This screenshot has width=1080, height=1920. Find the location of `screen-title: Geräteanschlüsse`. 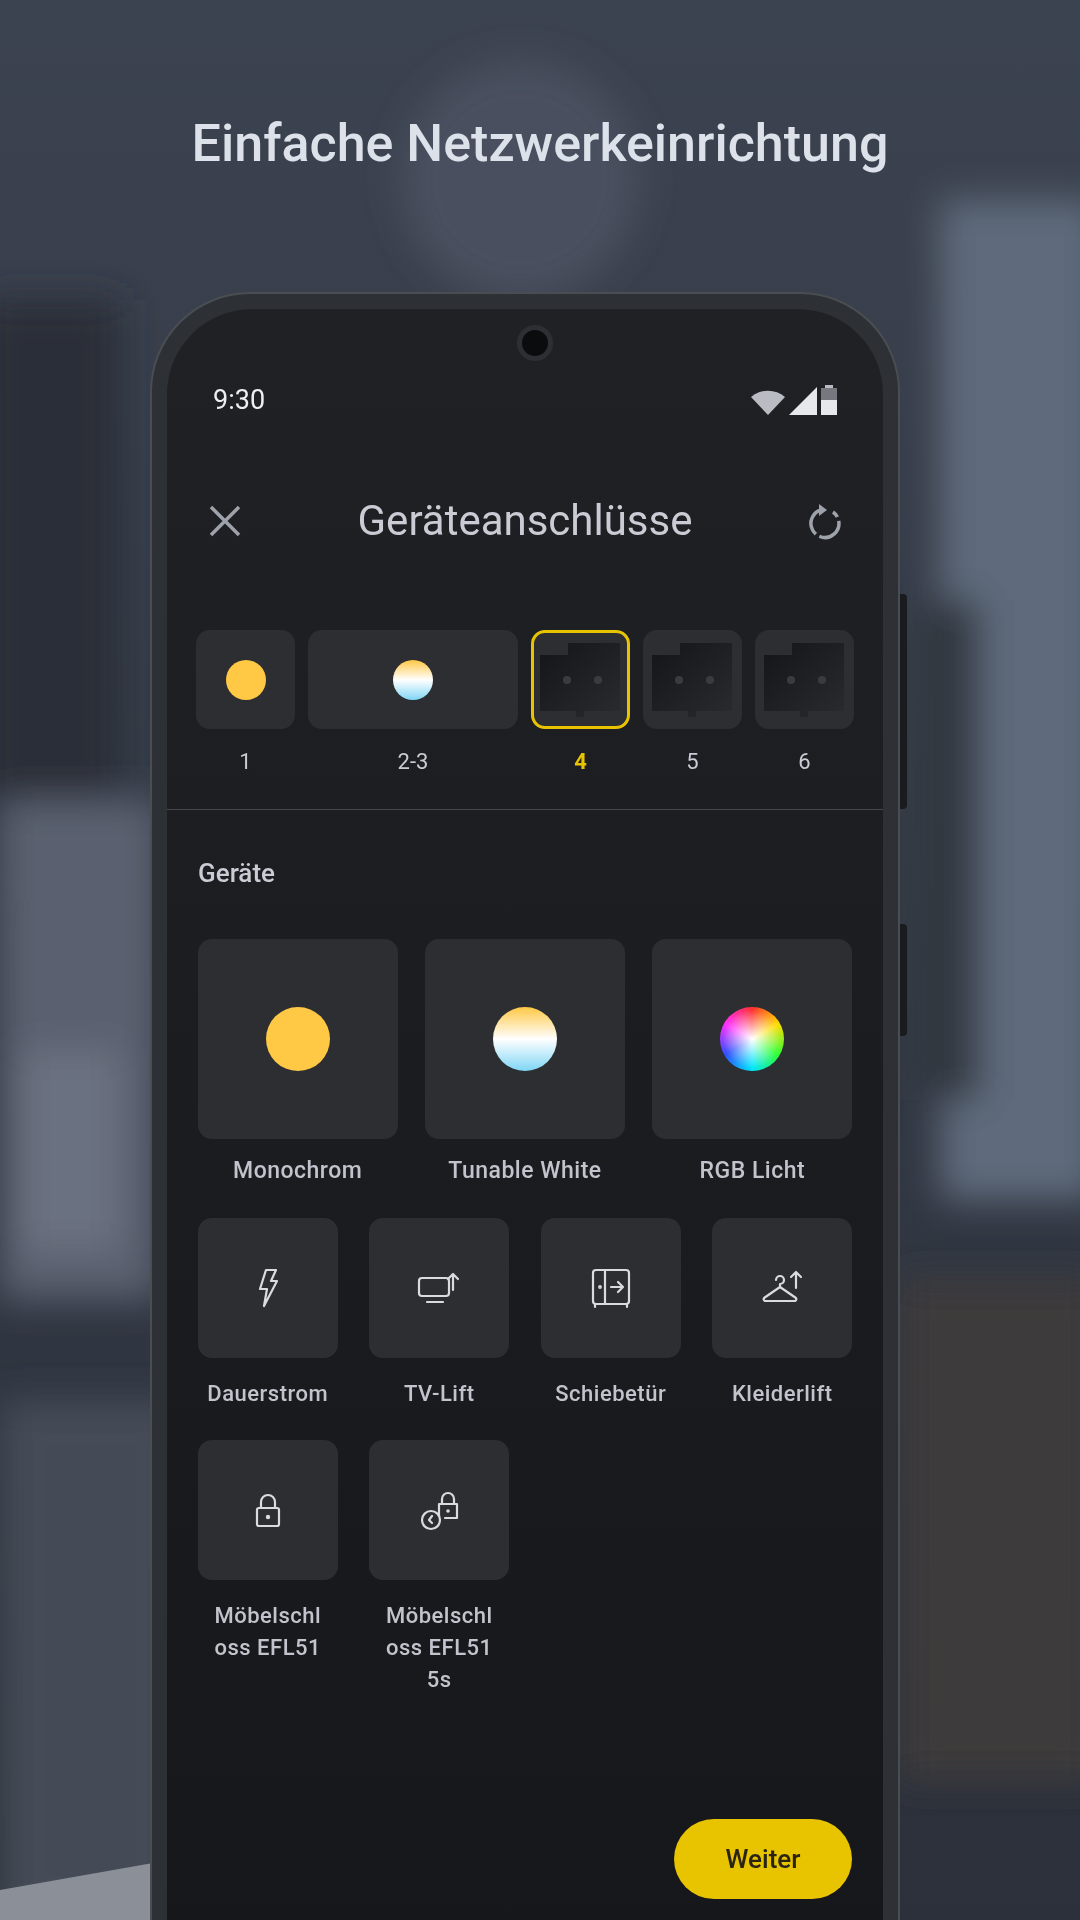

screen-title: Geräteanschlüsse is located at coordinates (525, 521).